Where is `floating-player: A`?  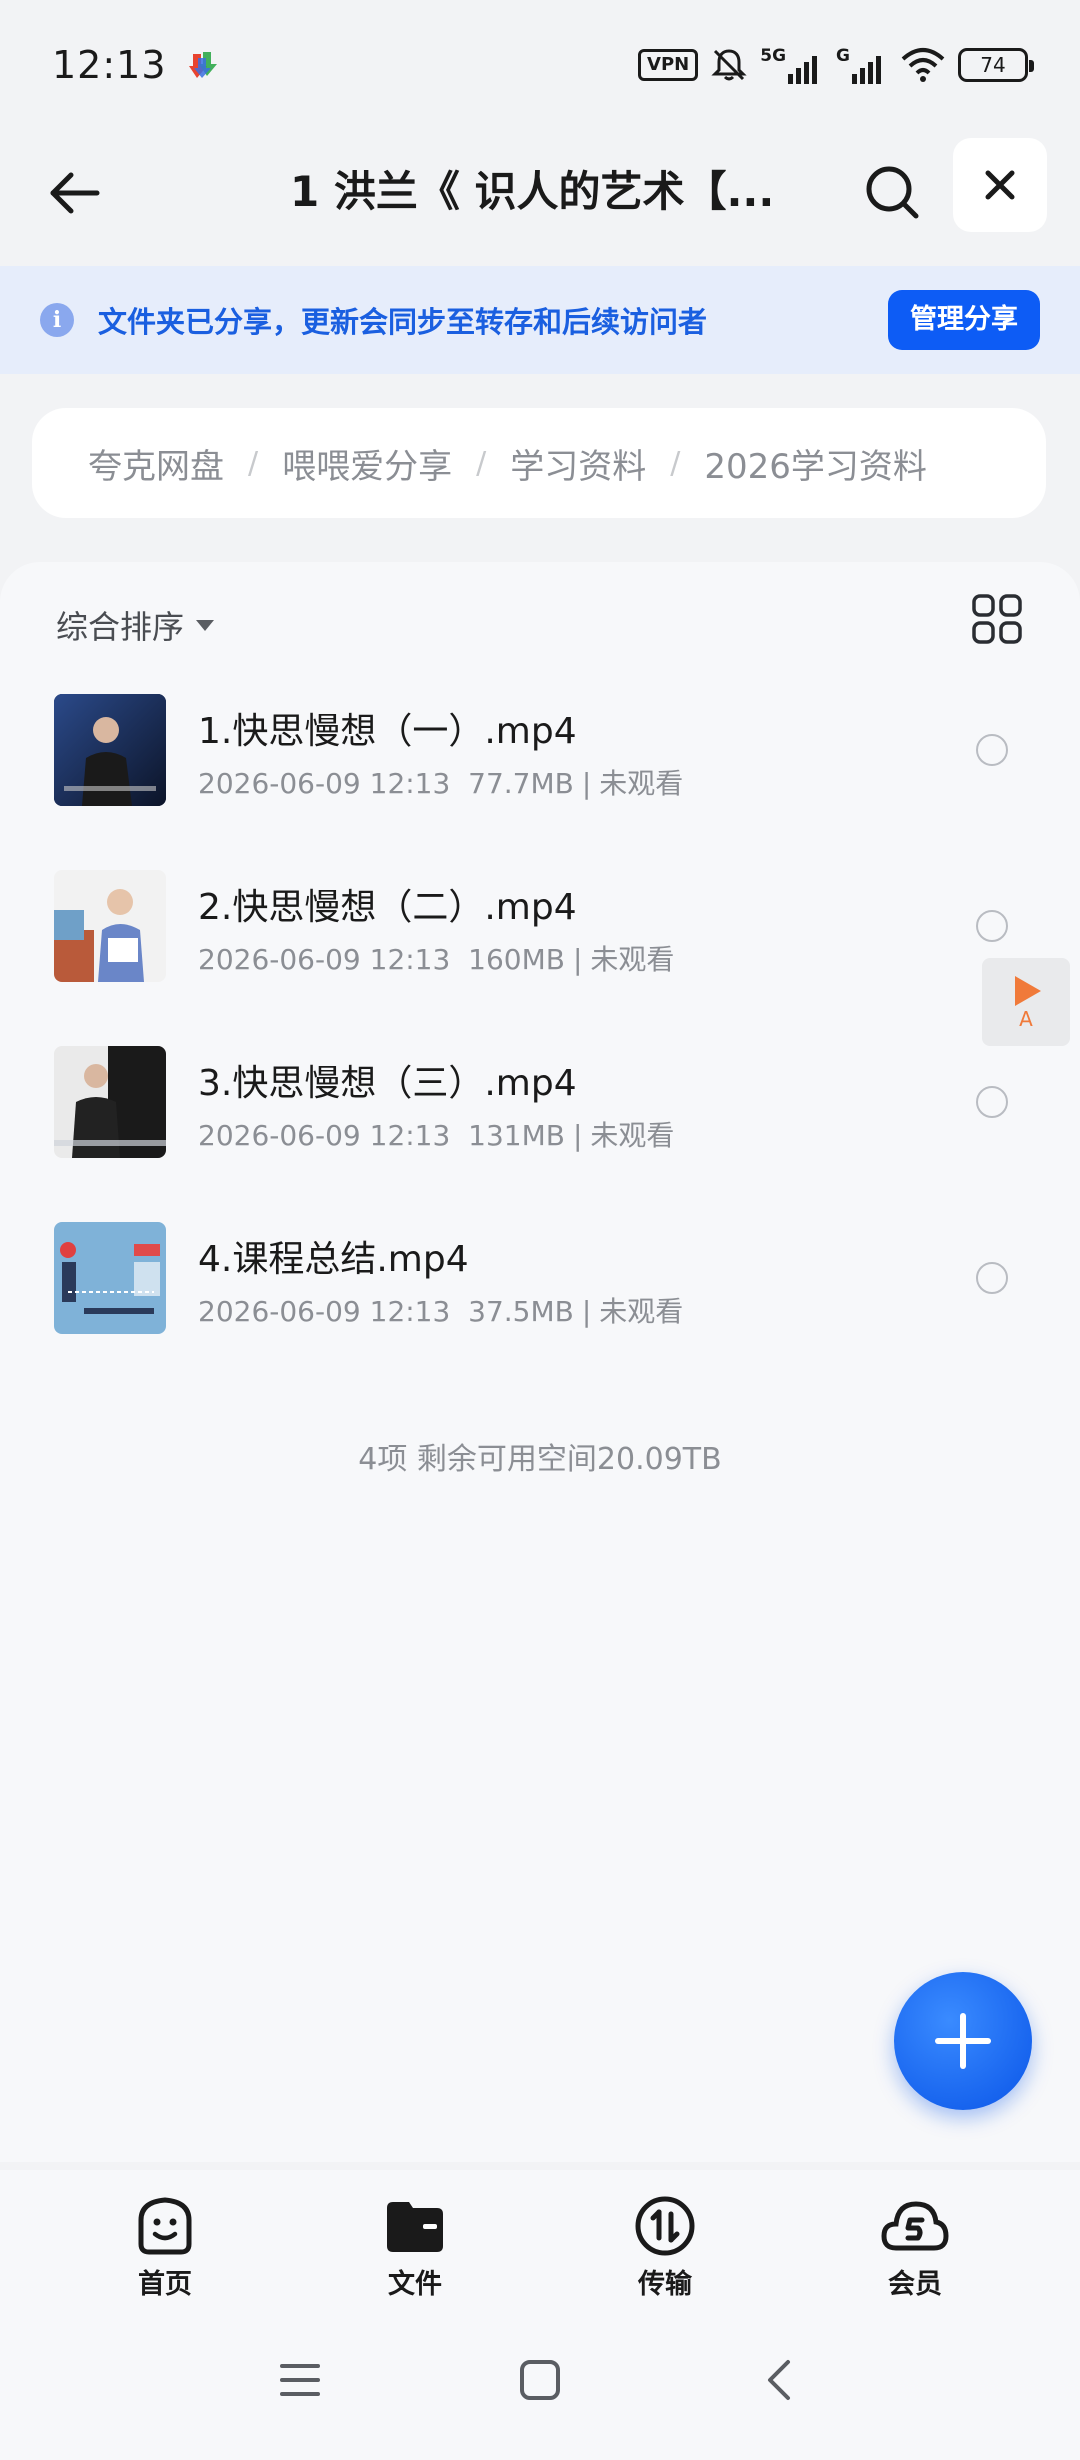 floating-player: A is located at coordinates (1026, 1002).